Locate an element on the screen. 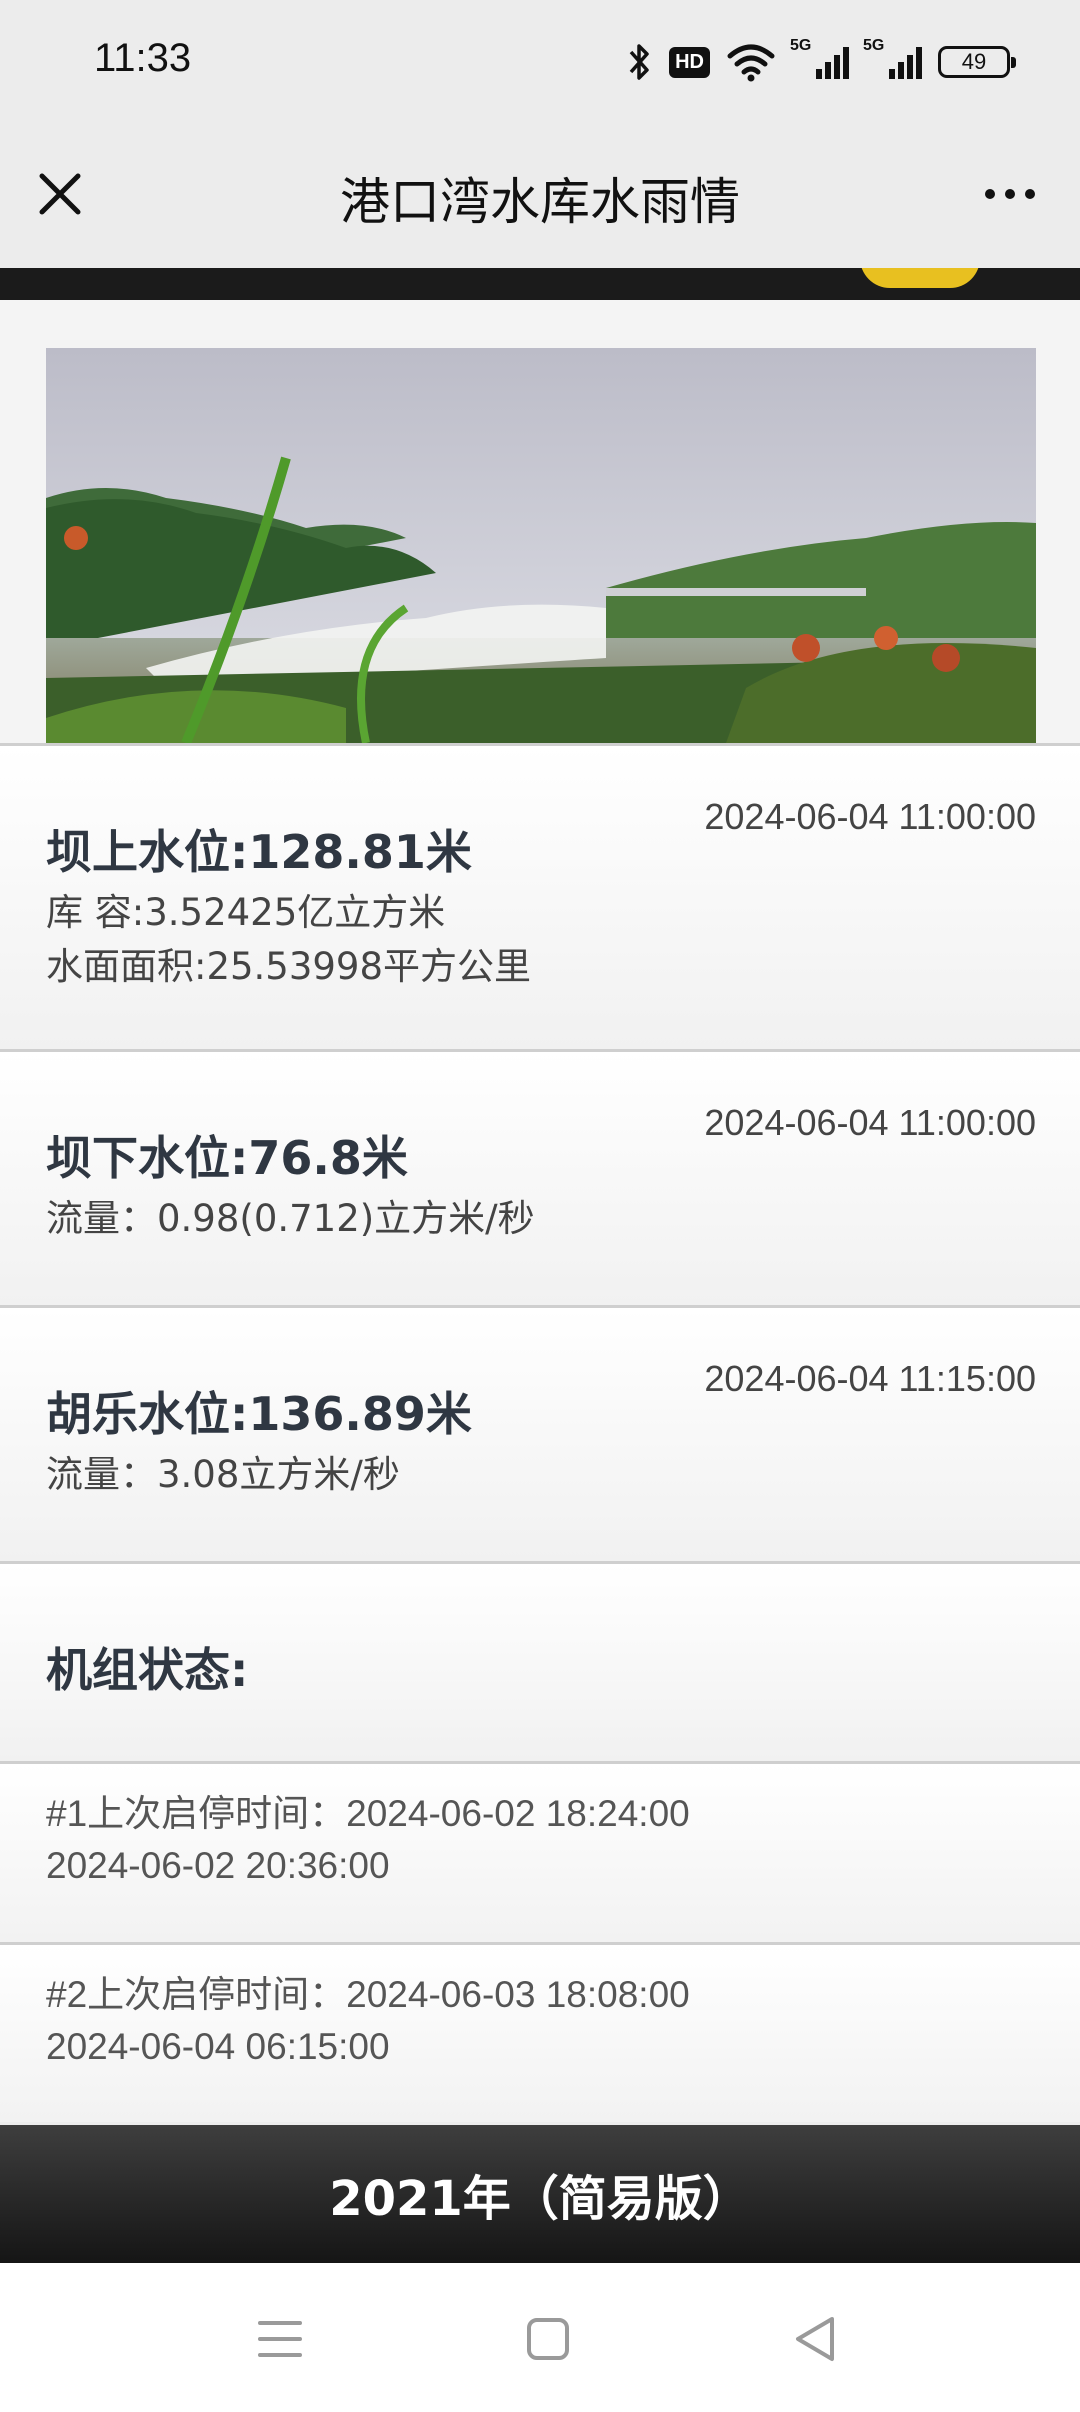 This screenshot has height=2412, width=1080. unit-1-start-time: #1上次启停时间：2024-06-02 18:24:00 is located at coordinates (368, 1813).